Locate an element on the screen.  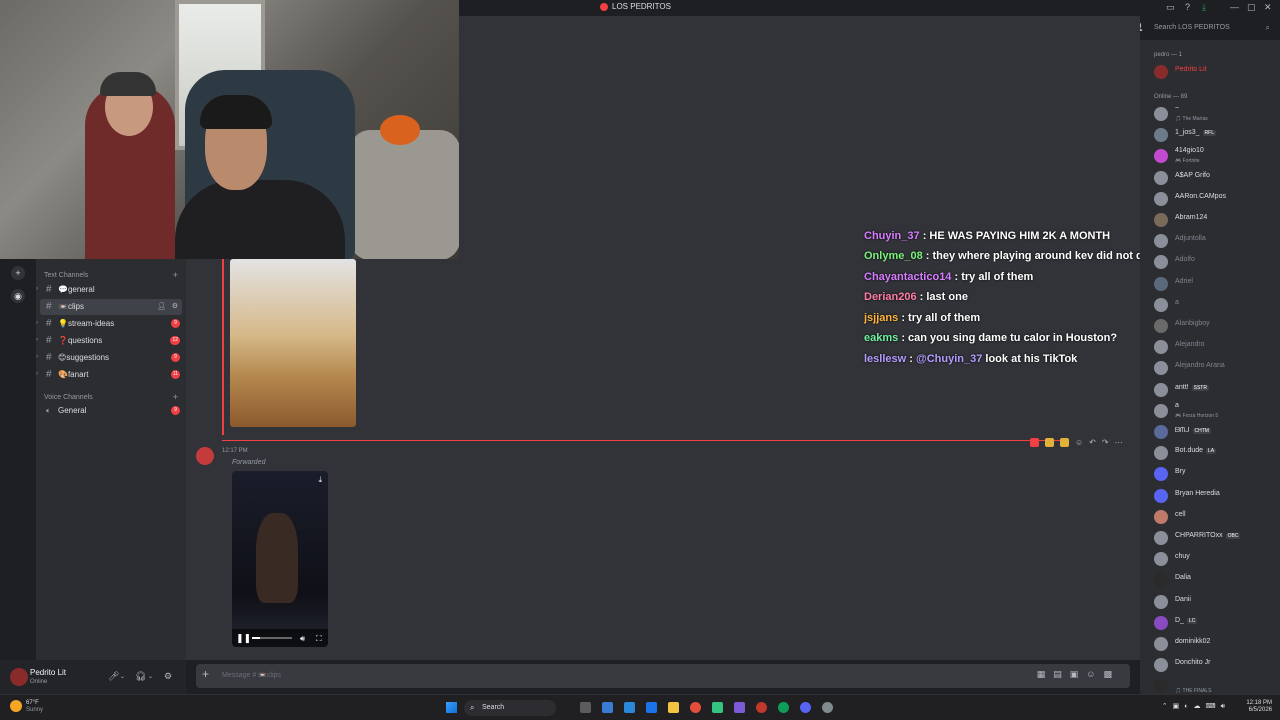
member-item: a is located at coordinates (1210, 305).